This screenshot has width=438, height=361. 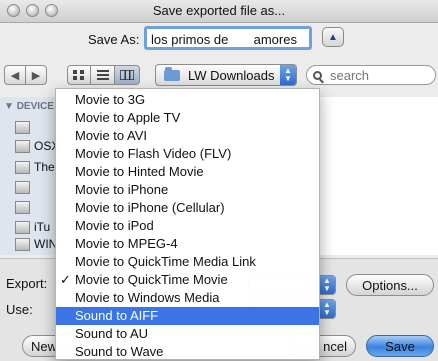 I want to click on menu-item: Movie to QuickTime Movie ✓, so click(x=187, y=280).